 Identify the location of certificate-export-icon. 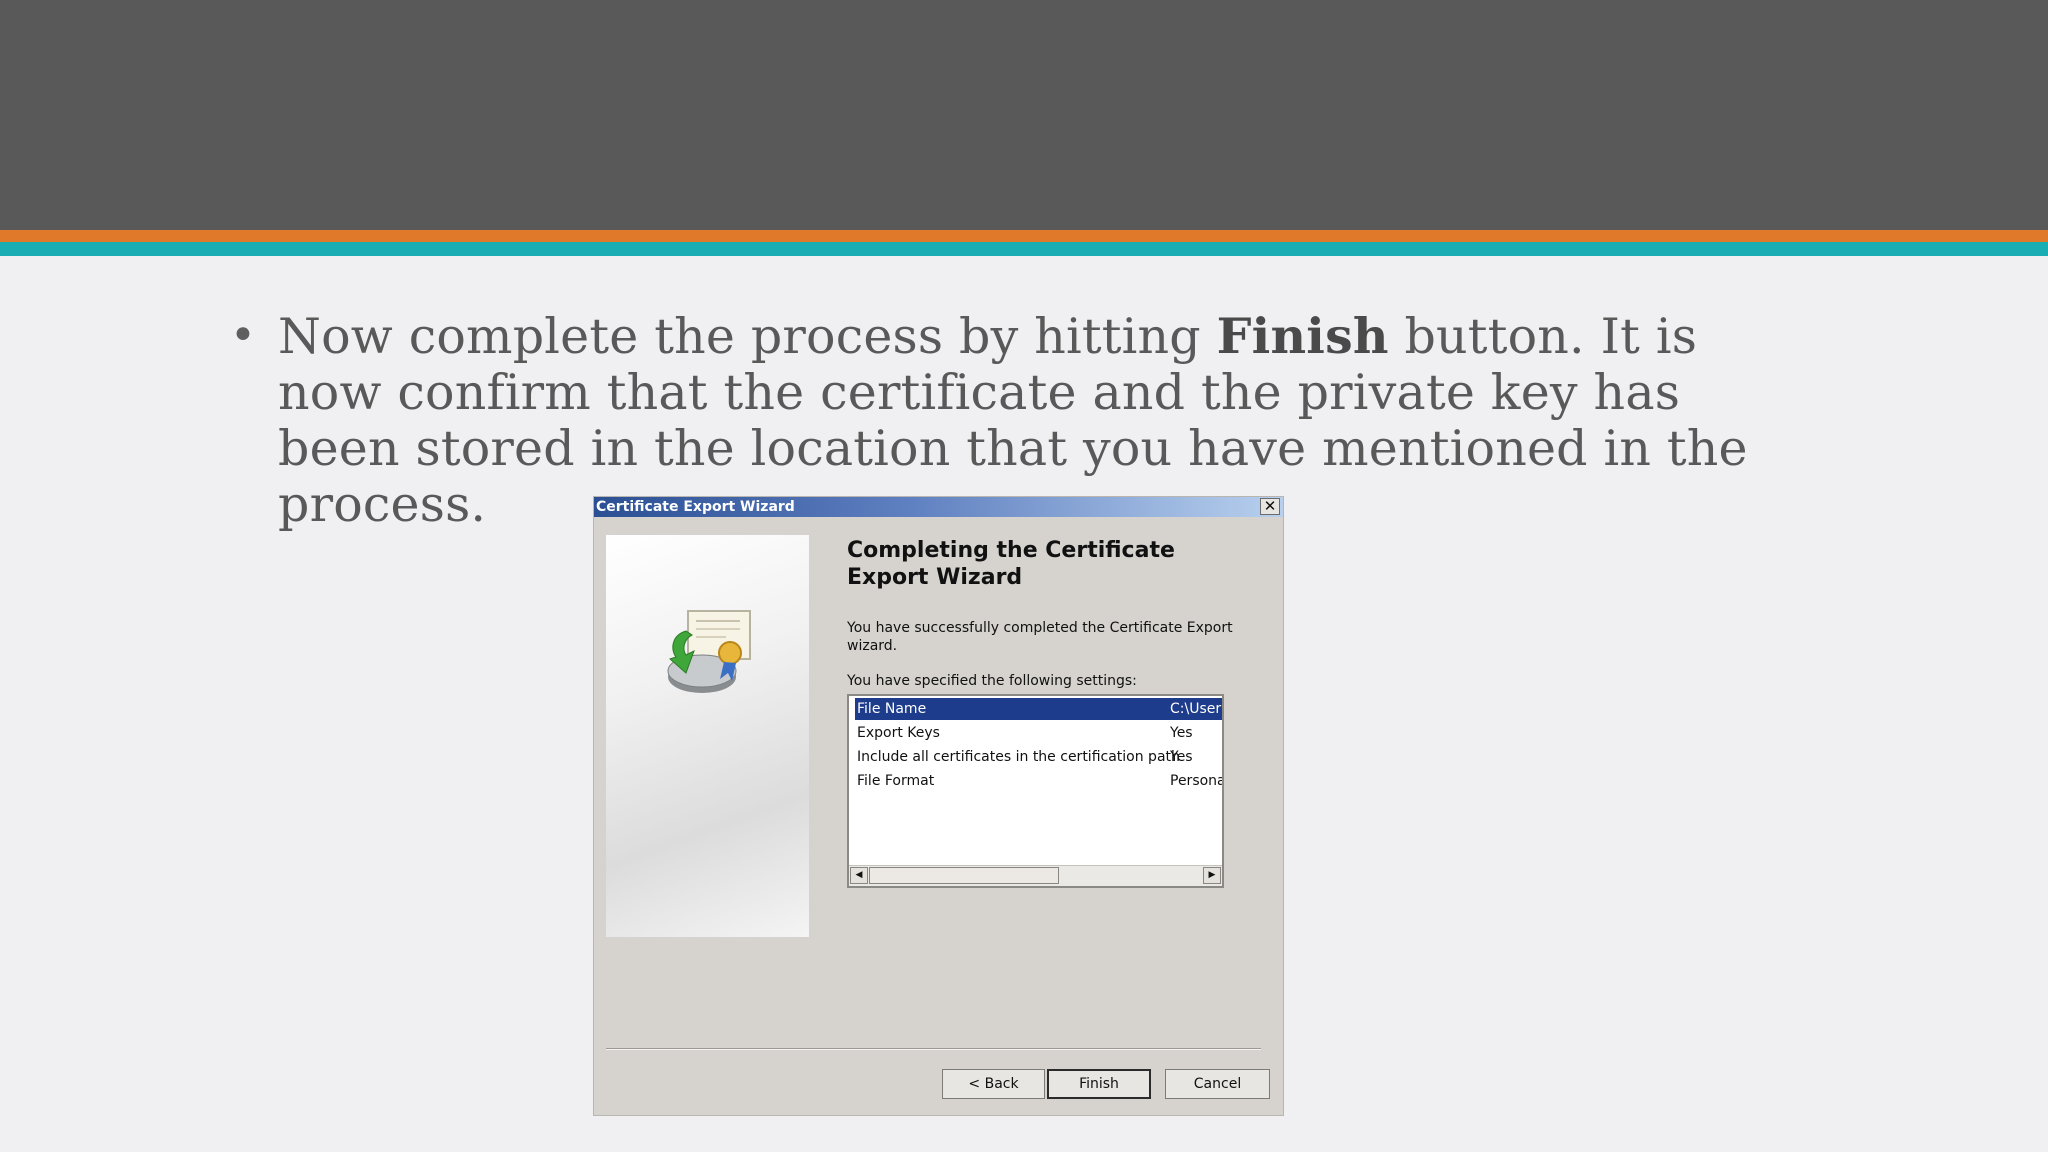
(709, 651).